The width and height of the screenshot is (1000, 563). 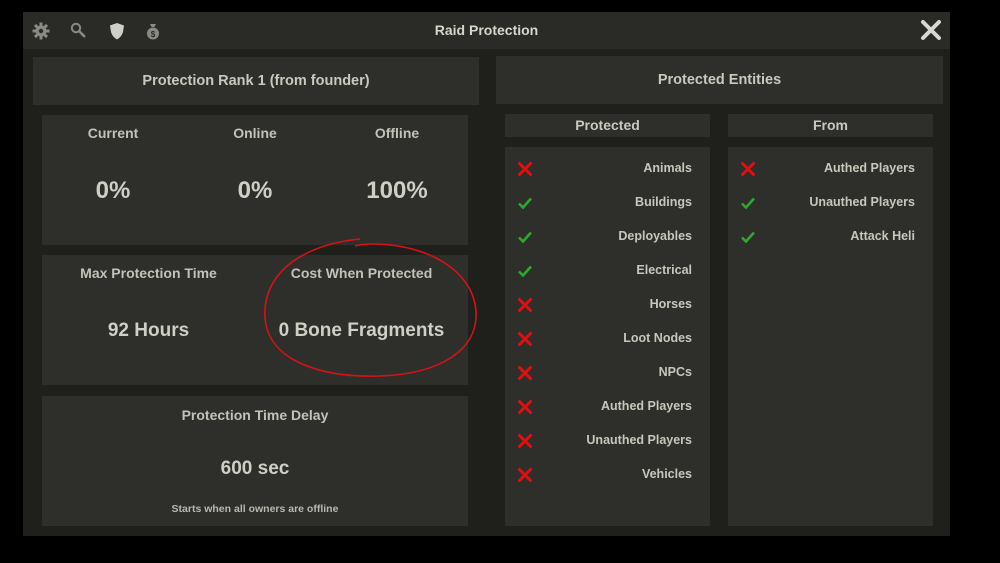 I want to click on protected-header-label: Protected, so click(x=607, y=125).